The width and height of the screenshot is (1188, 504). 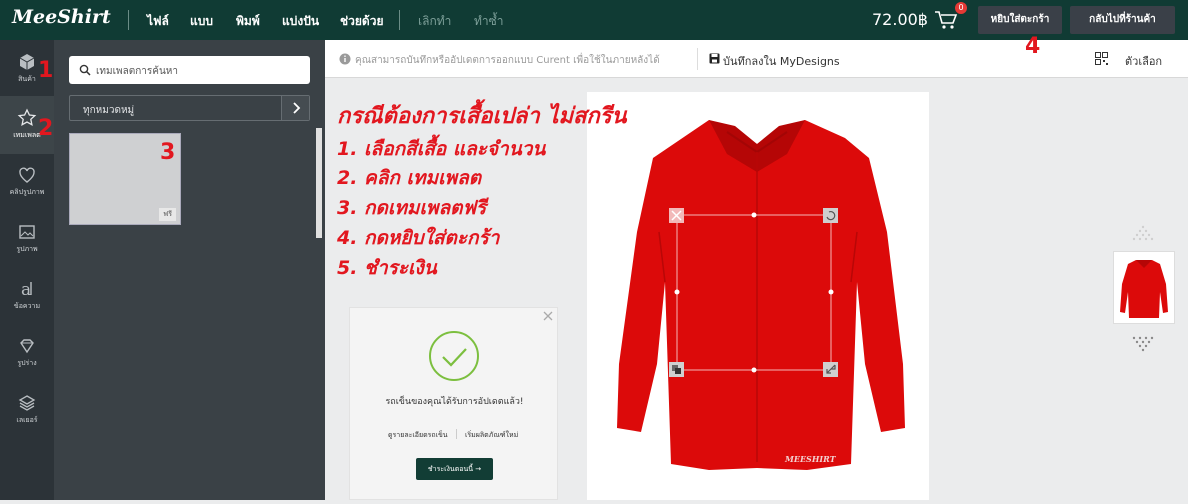 What do you see at coordinates (409, 178) in the screenshot?
I see `instruction-step: 2. คลิก เทมเพลต` at bounding box center [409, 178].